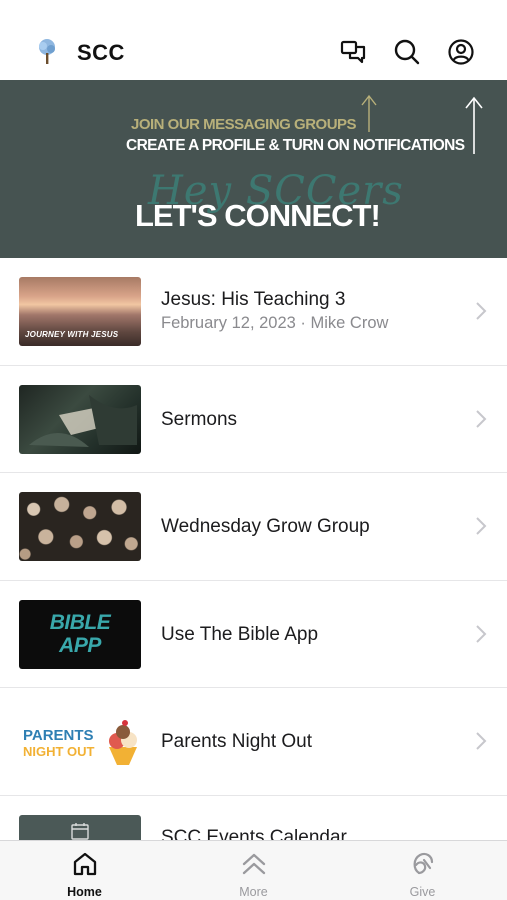 The image size is (507, 900). I want to click on list-item: SCC Events Calendar, so click(253, 818).